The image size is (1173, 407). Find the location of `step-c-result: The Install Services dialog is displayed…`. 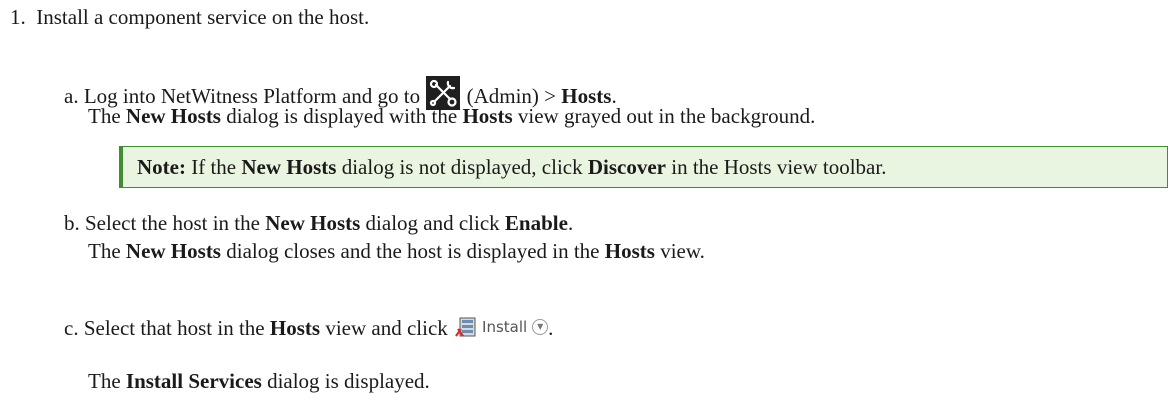

step-c-result: The Install Services dialog is displayed… is located at coordinates (259, 381).